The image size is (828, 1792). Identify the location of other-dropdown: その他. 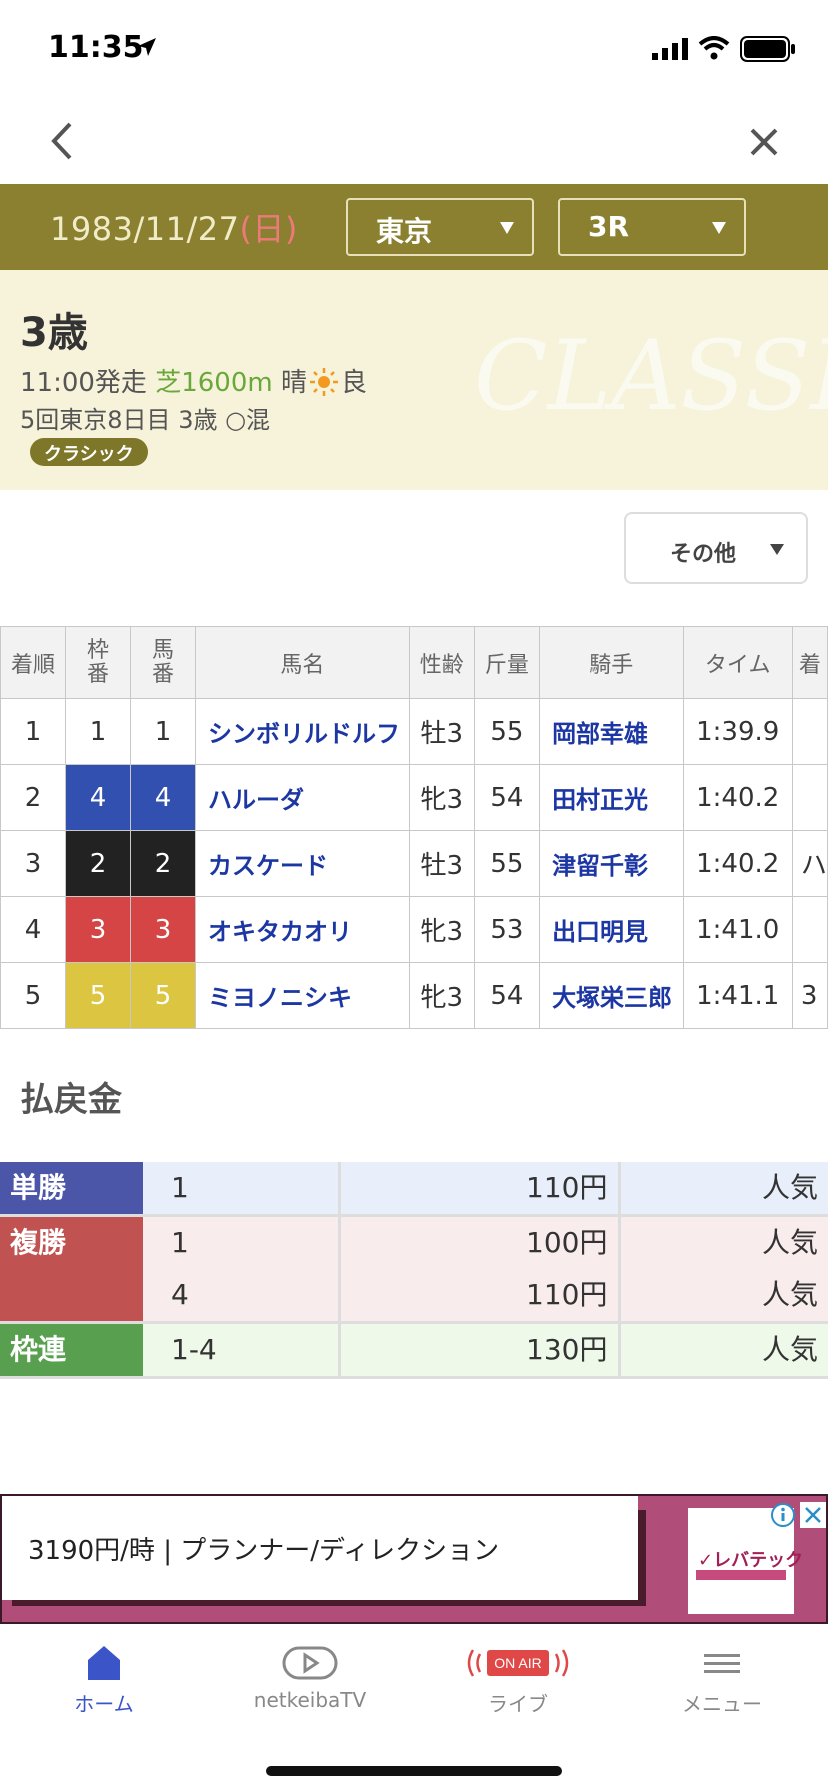
(716, 548).